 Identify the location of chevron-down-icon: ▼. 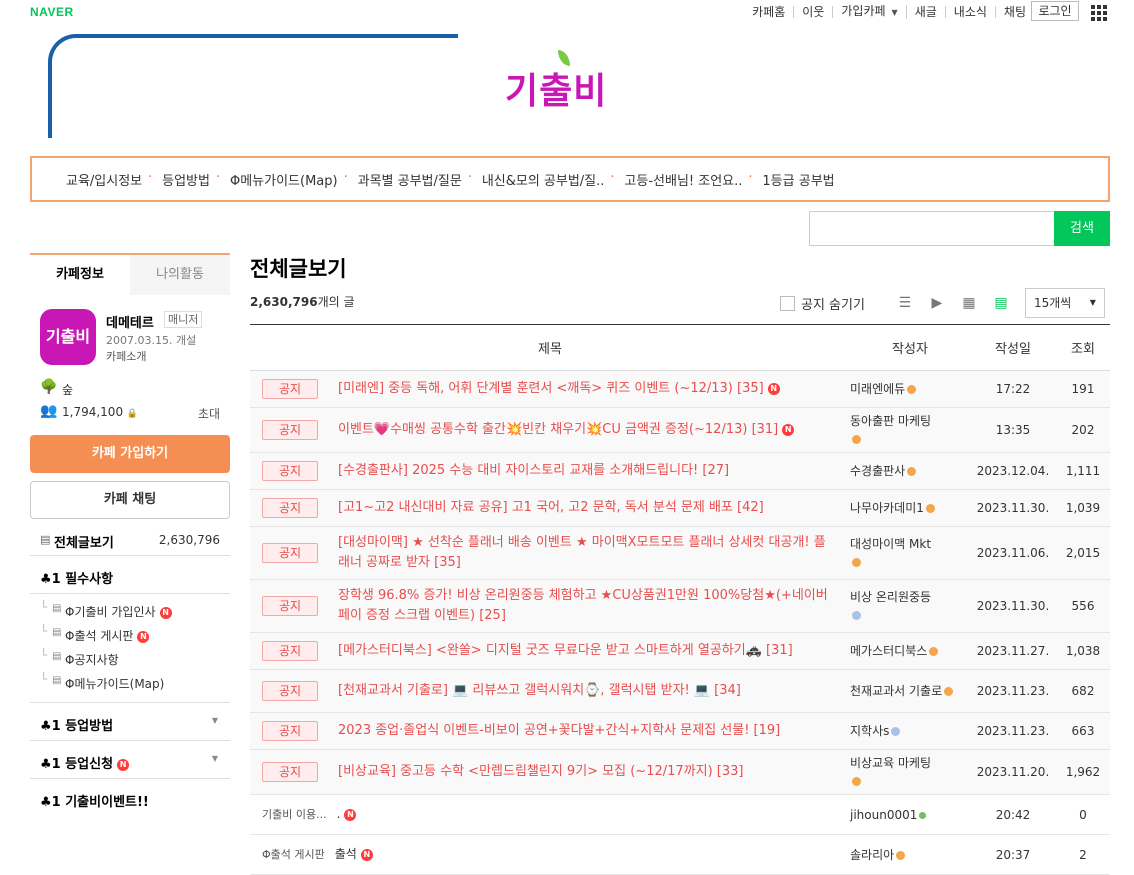
(214, 720).